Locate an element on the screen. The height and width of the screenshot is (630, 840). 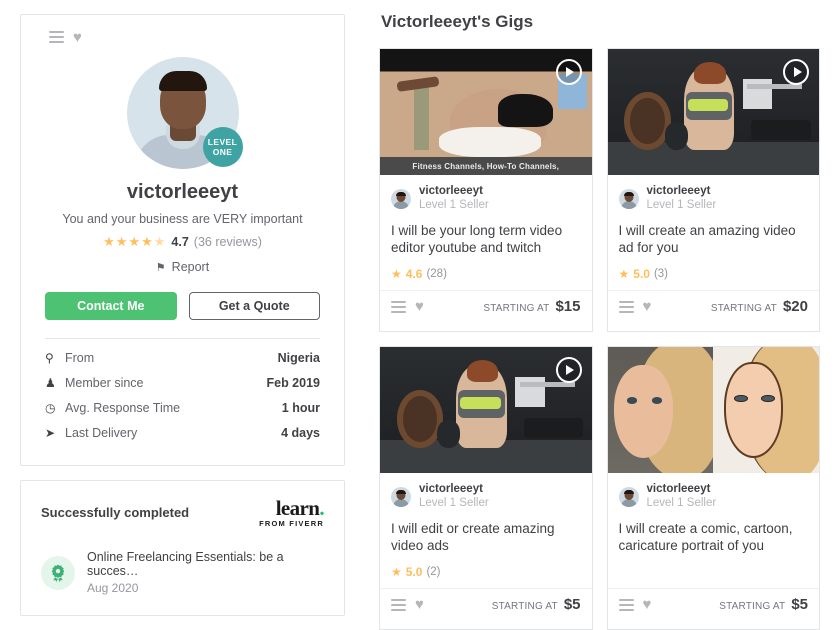
star-icons: ★★★★★ is located at coordinates (135, 241).